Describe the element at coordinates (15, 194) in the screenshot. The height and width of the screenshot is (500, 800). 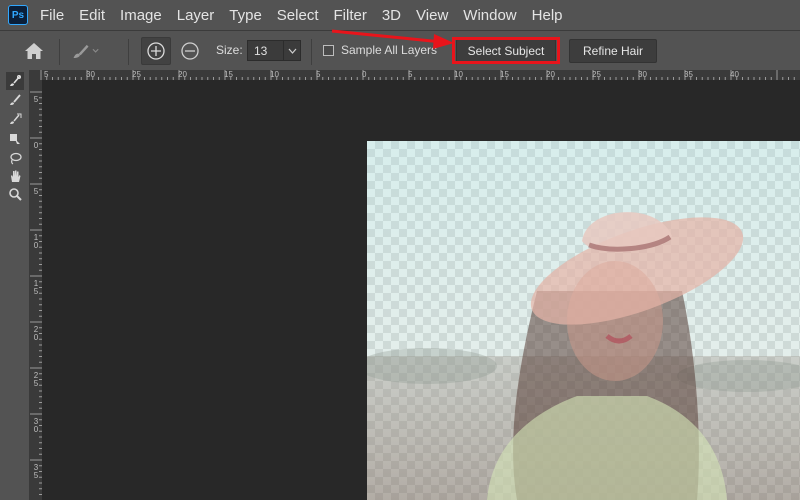
I see `zoom-icon` at that location.